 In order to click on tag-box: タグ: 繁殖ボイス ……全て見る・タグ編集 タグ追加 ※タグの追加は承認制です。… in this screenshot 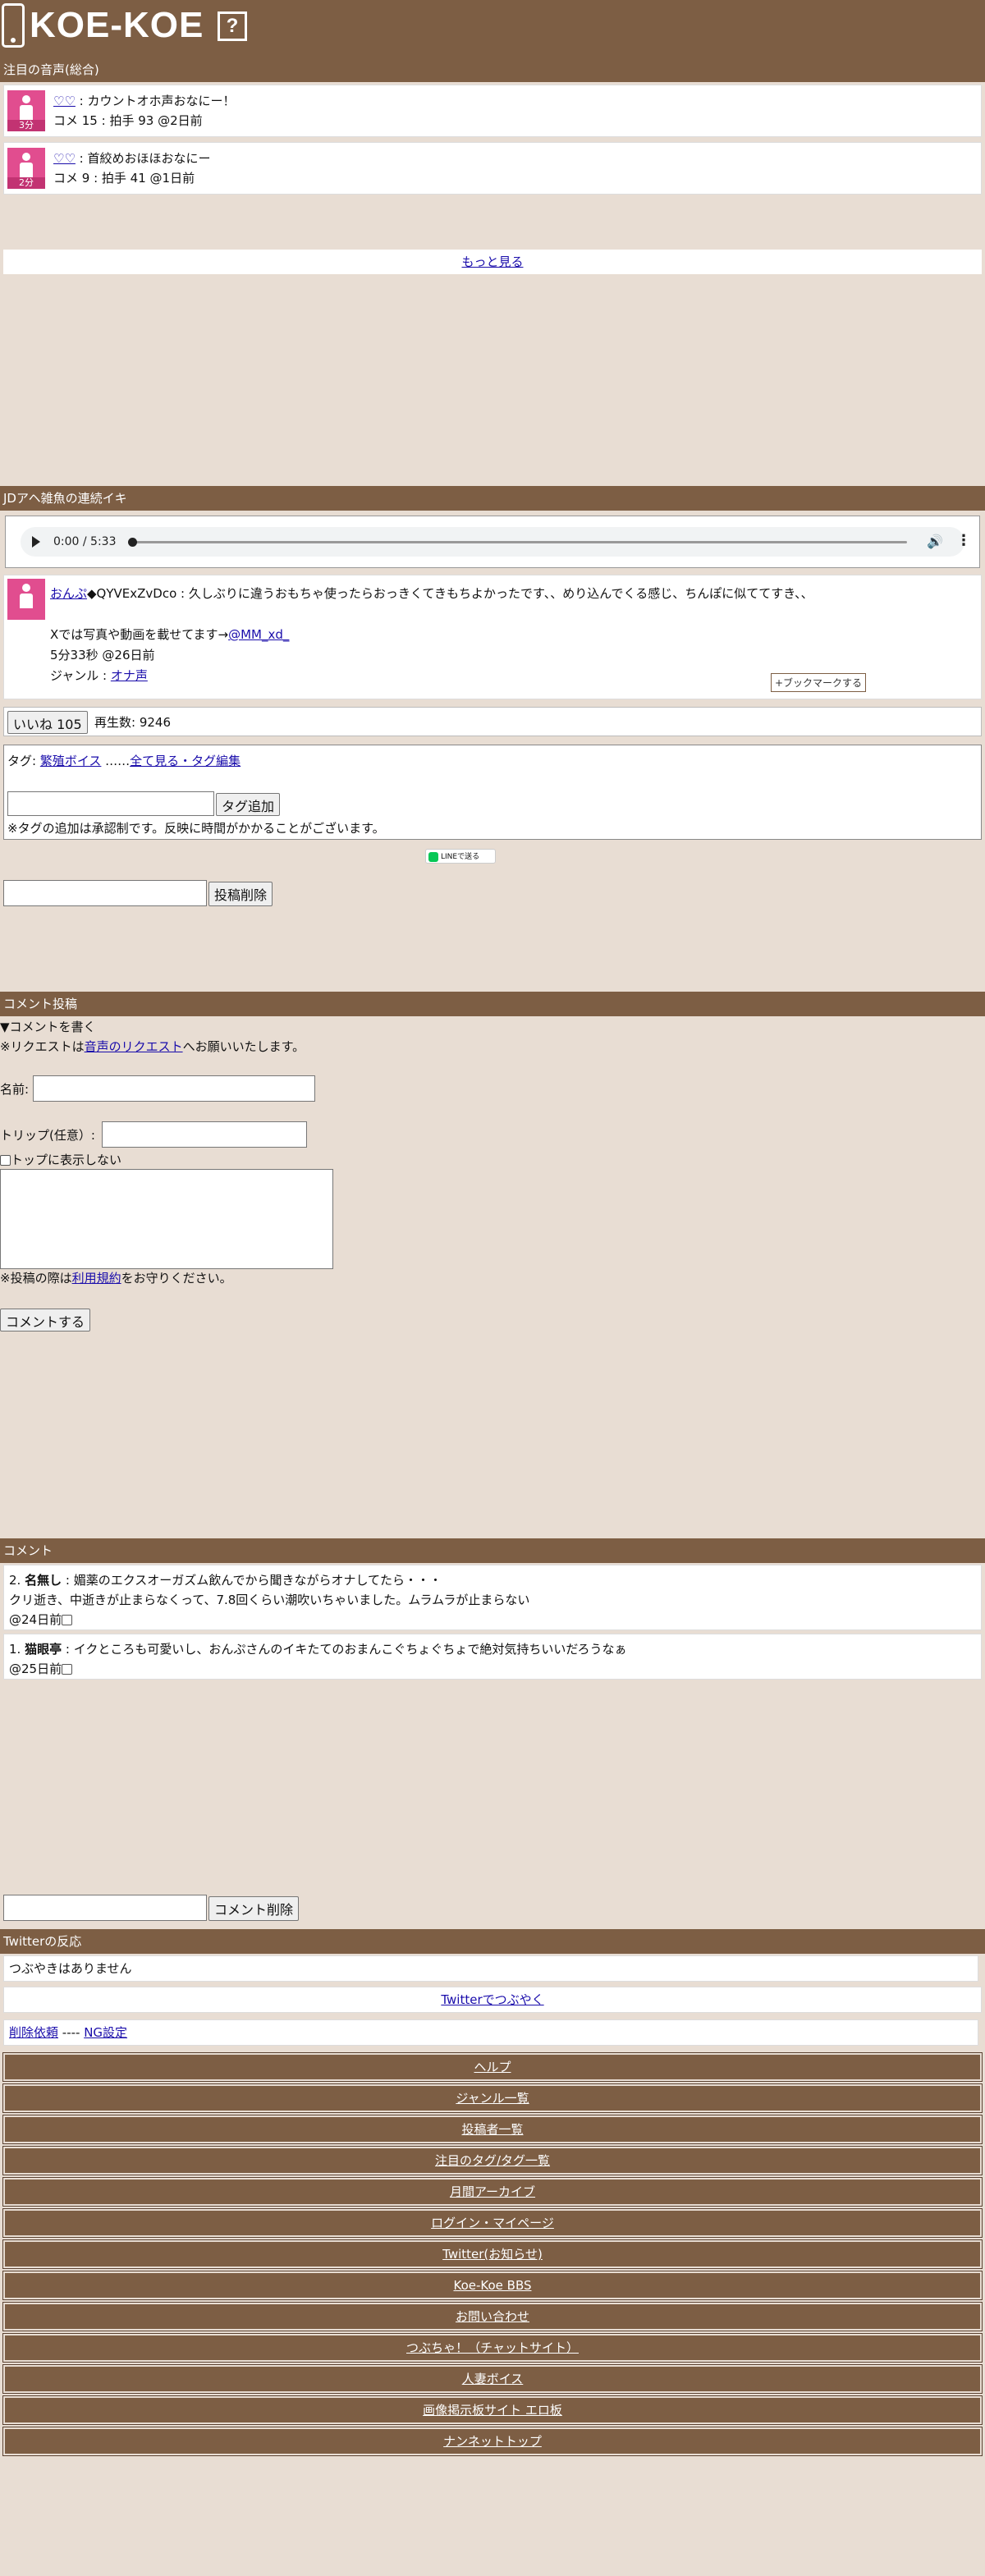, I will do `click(492, 793)`.